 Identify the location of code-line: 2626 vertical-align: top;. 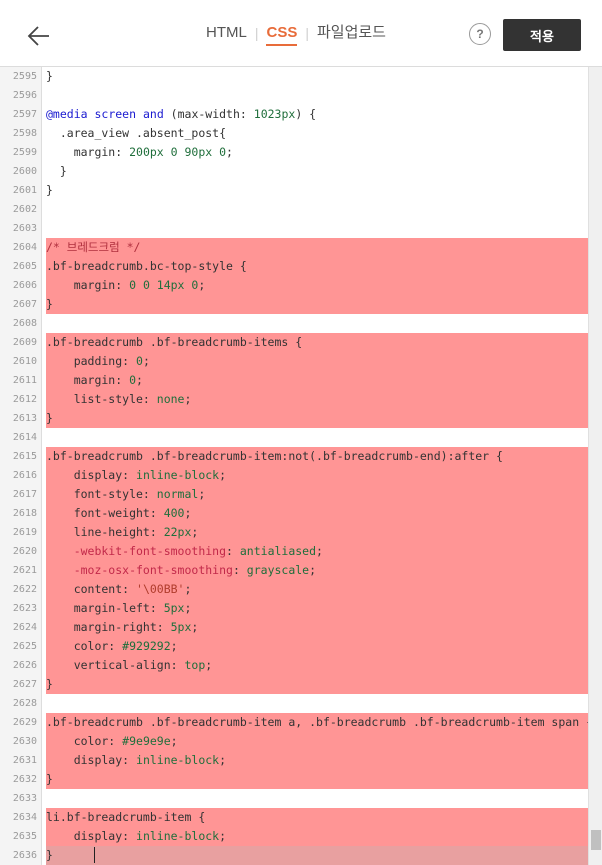
(294, 665).